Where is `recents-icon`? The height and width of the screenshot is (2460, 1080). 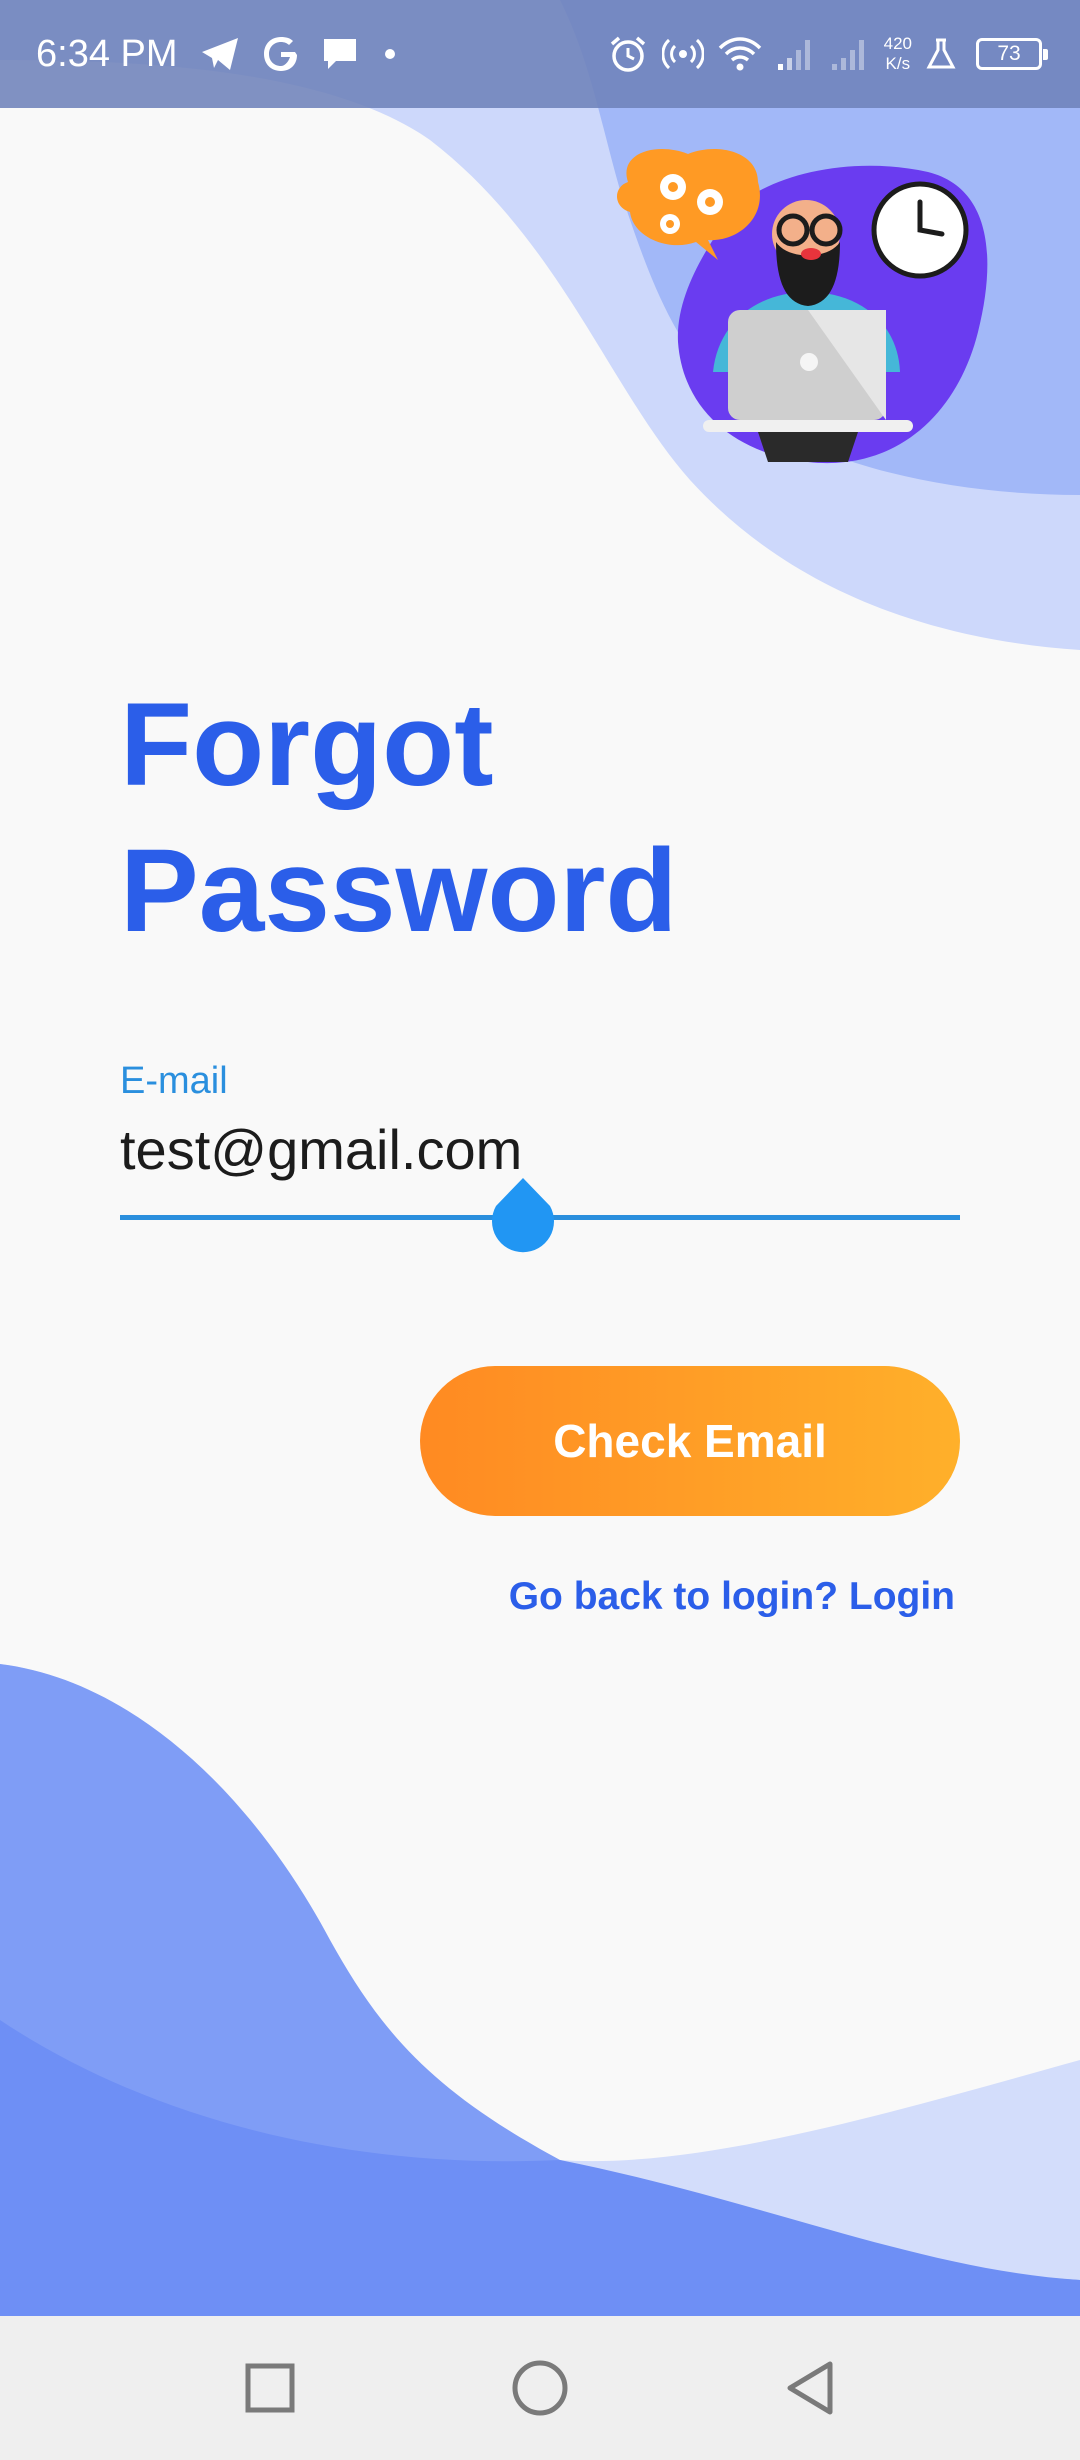 recents-icon is located at coordinates (270, 2388).